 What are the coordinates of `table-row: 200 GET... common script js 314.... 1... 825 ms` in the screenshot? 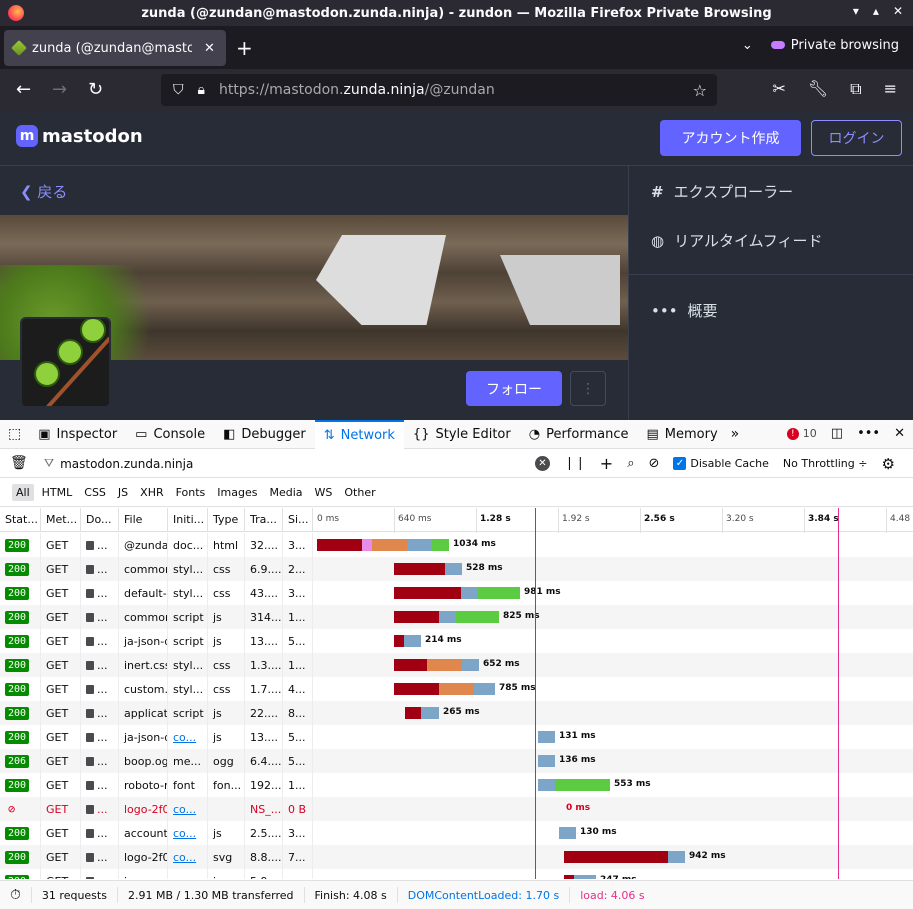 It's located at (456, 617).